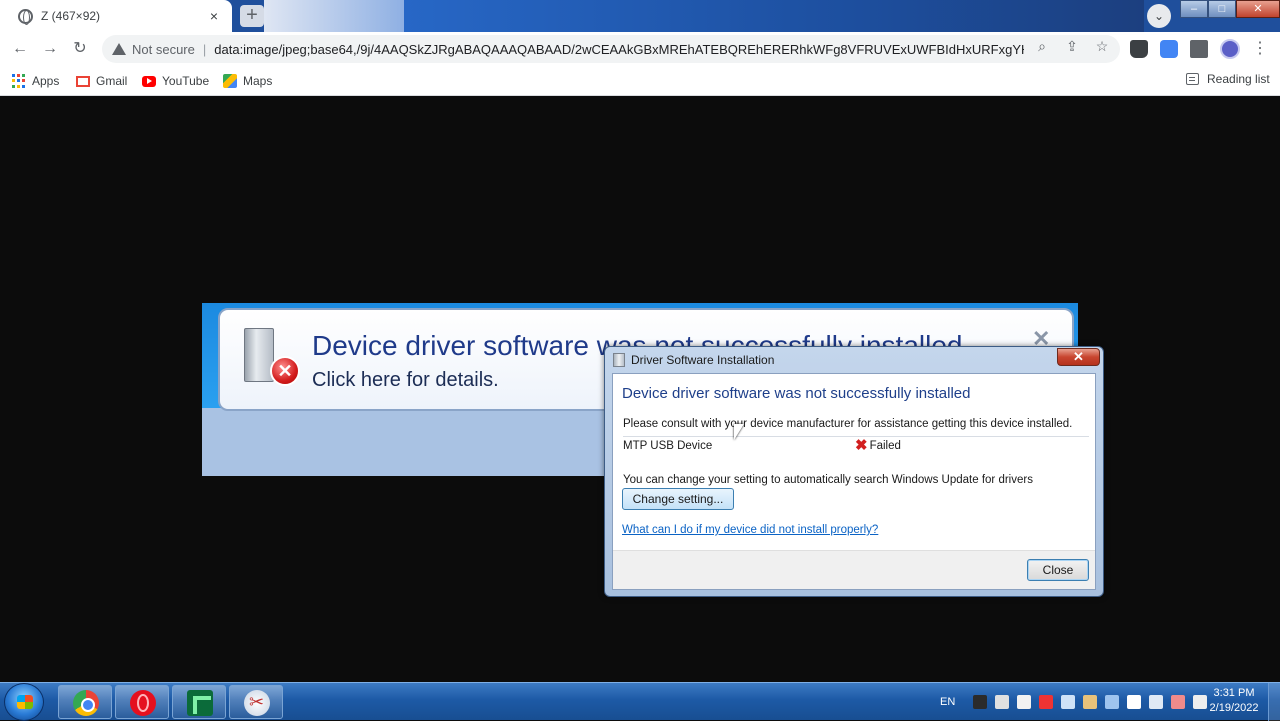 The width and height of the screenshot is (1280, 721). Describe the element at coordinates (285, 371) in the screenshot. I see `error-badge-icon: ✕` at that location.